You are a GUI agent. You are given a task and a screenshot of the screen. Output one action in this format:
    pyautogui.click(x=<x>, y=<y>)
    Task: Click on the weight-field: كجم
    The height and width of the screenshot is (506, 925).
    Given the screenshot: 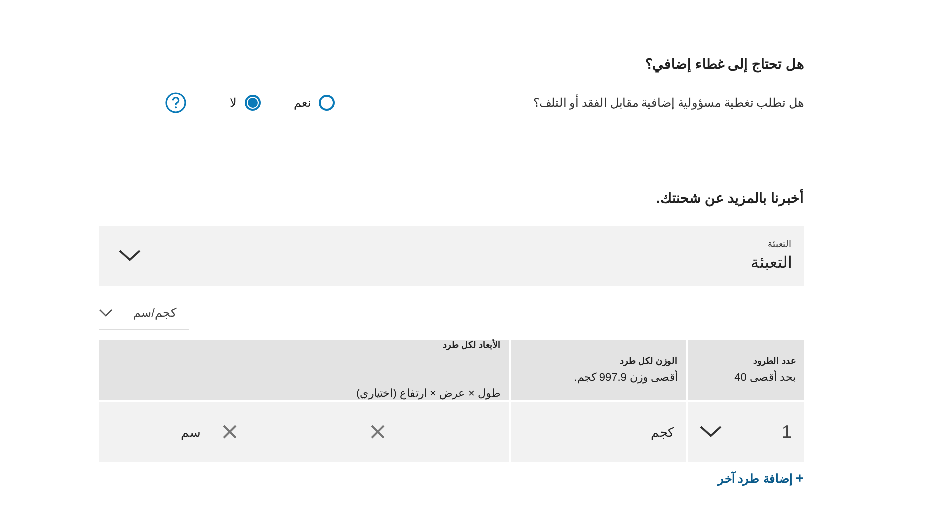 What is the action you would take?
    pyautogui.click(x=662, y=432)
    